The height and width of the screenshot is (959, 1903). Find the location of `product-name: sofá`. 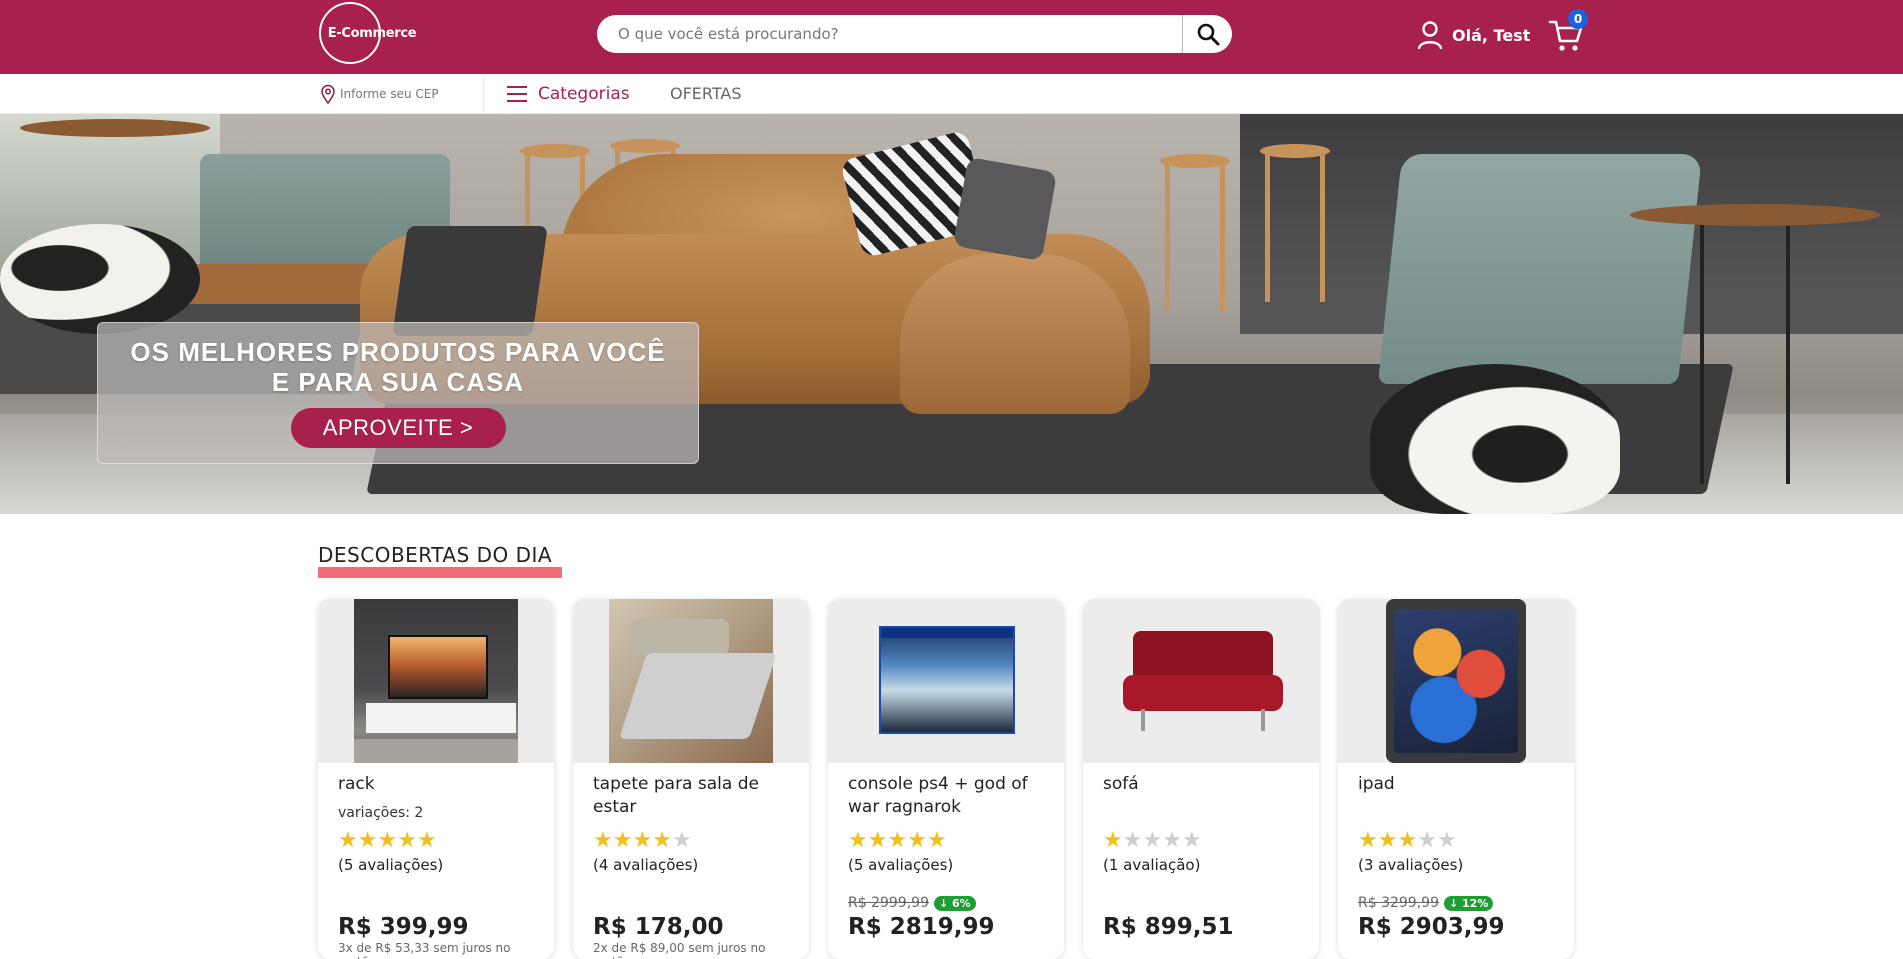

product-name: sofá is located at coordinates (1121, 784).